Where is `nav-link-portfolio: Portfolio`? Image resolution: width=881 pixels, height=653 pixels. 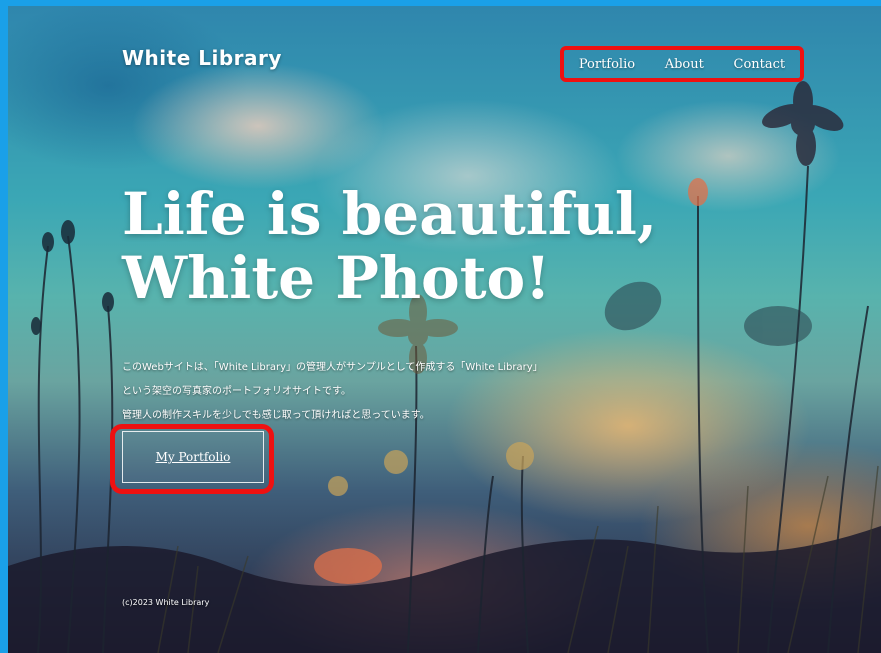 nav-link-portfolio: Portfolio is located at coordinates (607, 64).